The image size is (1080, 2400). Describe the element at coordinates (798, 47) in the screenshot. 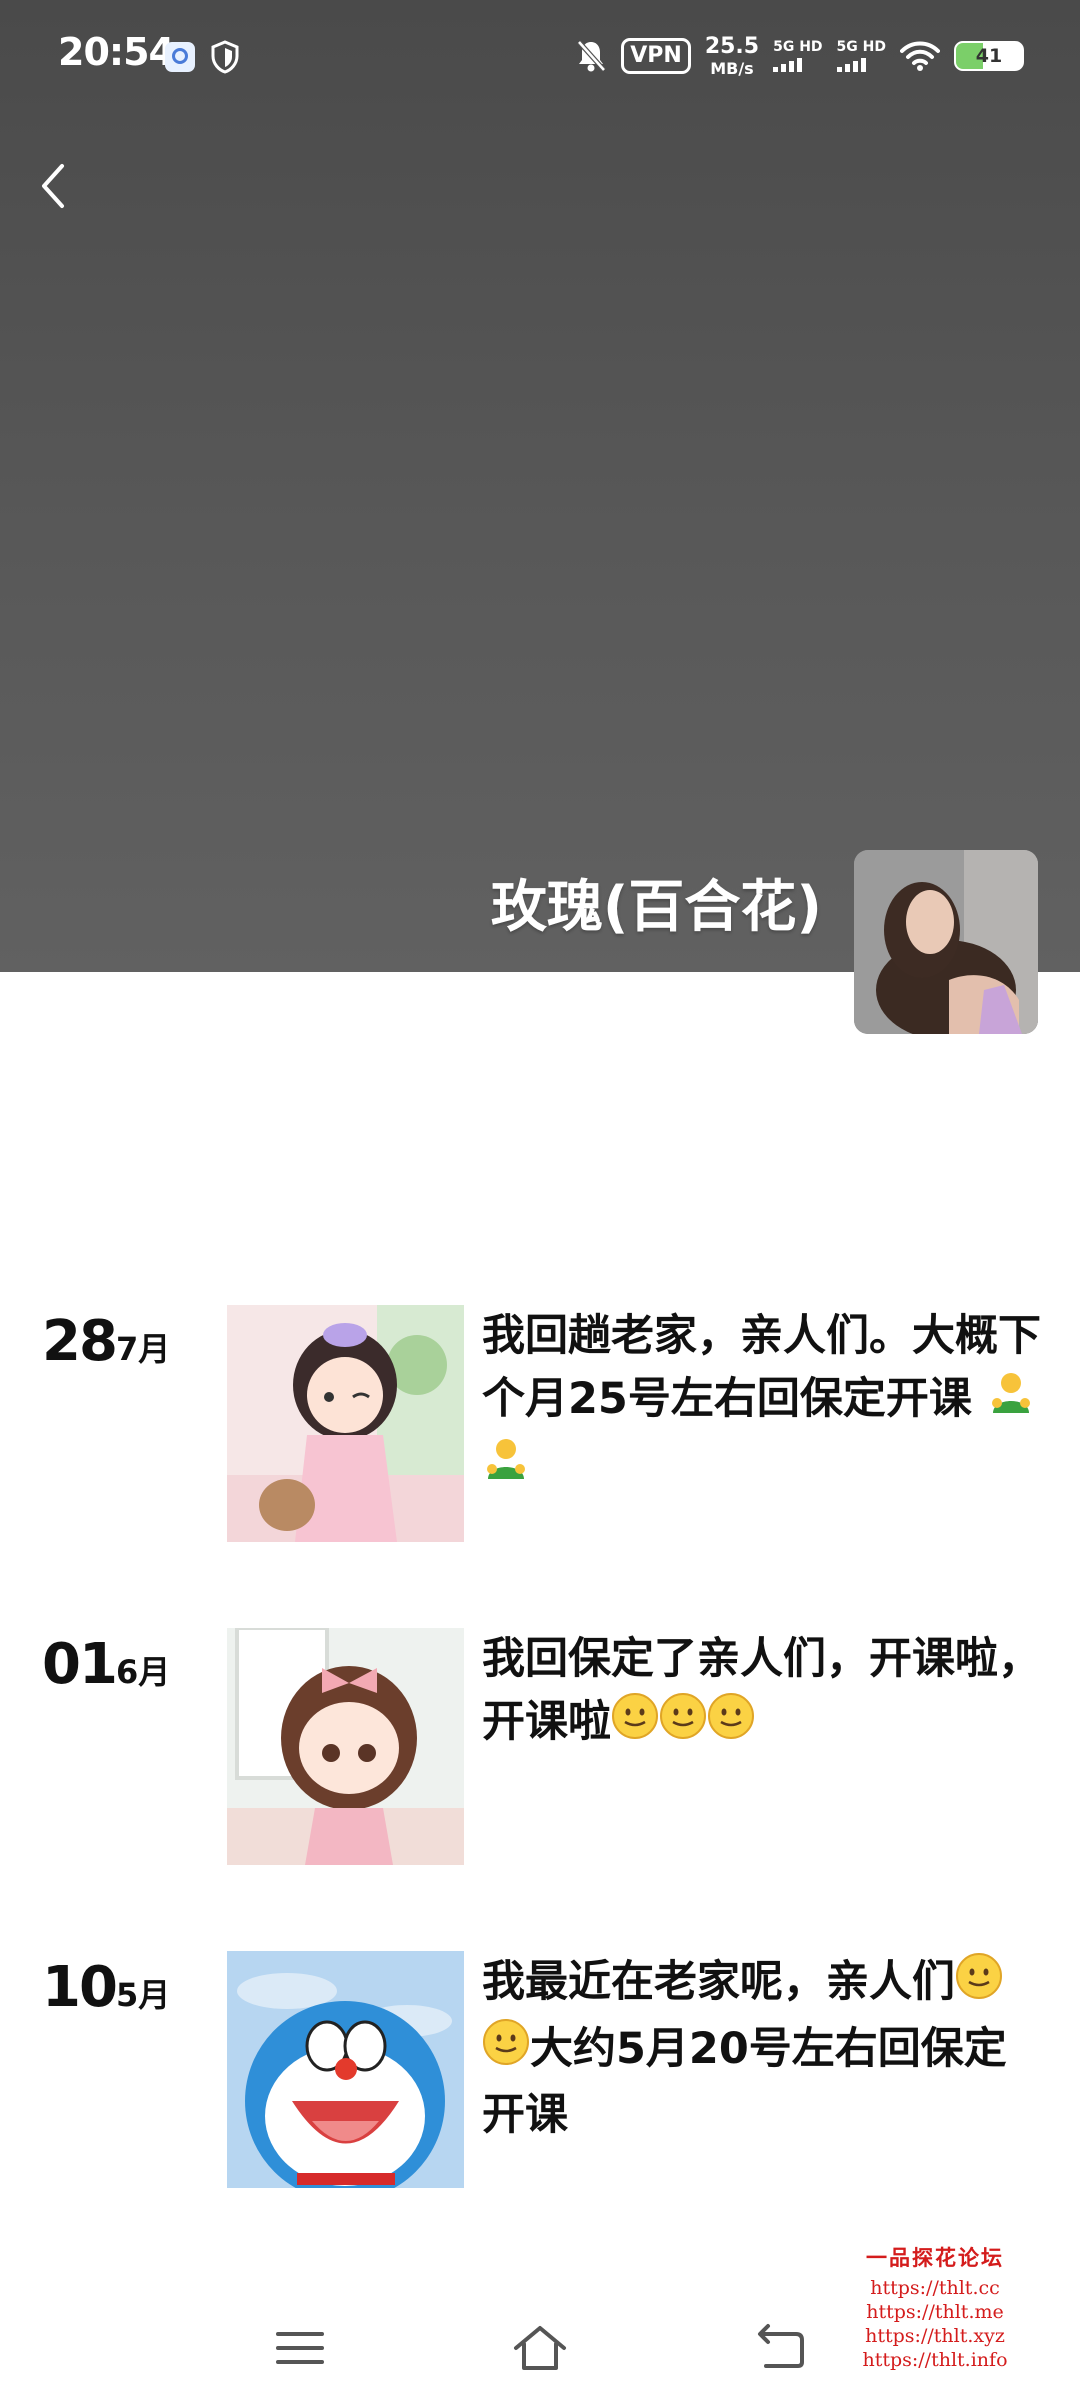

I see `sim1-label: 5G HD` at that location.